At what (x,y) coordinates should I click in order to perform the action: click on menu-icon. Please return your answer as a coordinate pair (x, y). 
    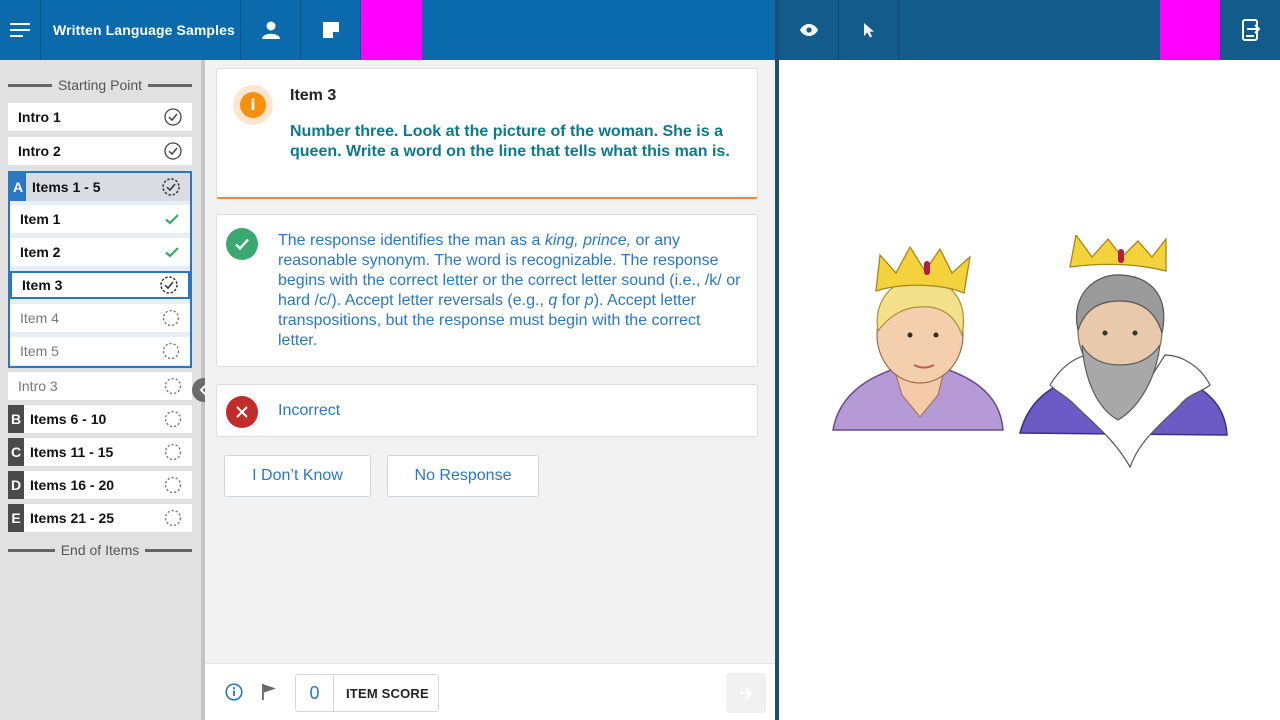
    Looking at the image, I should click on (20, 30).